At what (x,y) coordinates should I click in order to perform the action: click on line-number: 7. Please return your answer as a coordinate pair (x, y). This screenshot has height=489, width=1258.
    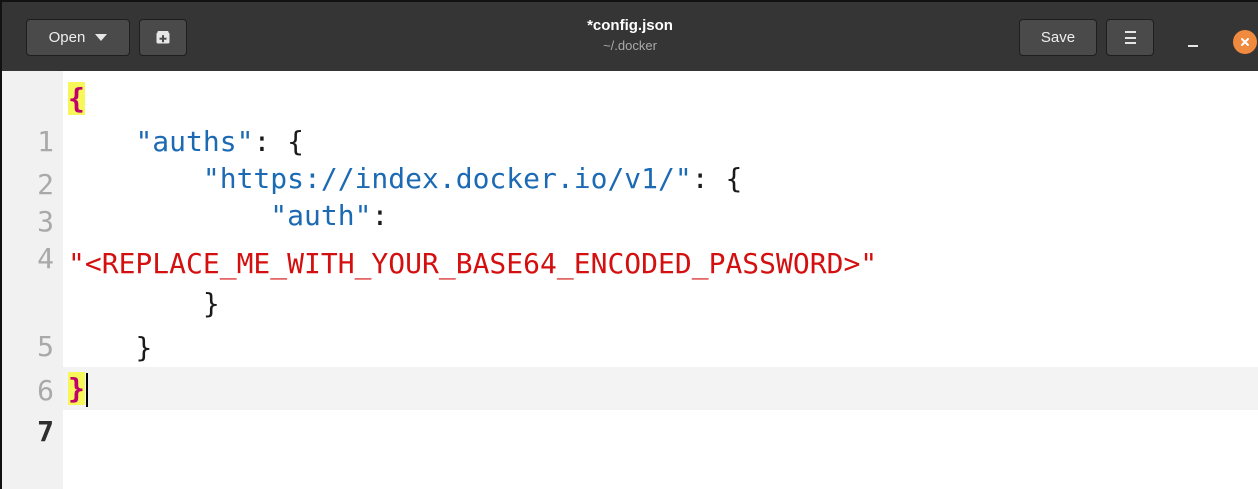
    Looking at the image, I should click on (45, 431).